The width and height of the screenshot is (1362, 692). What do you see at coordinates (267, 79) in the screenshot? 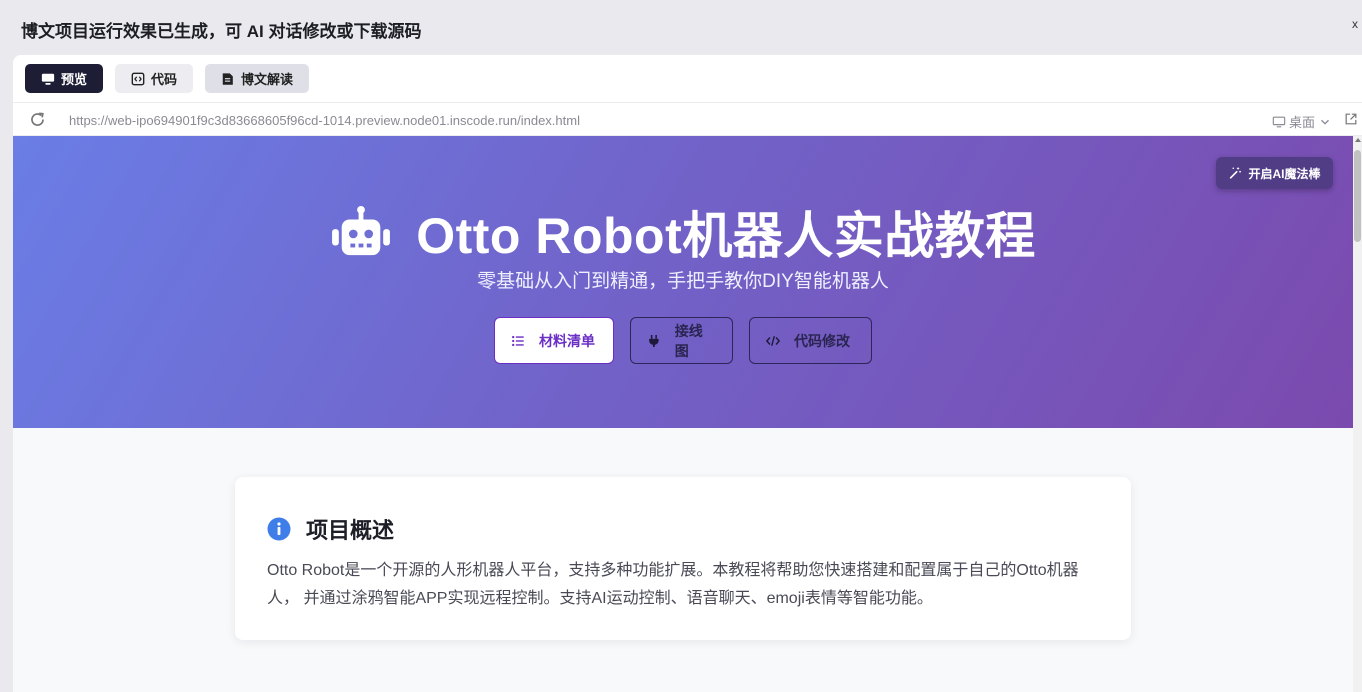
I see `tab-label: 博文解读` at bounding box center [267, 79].